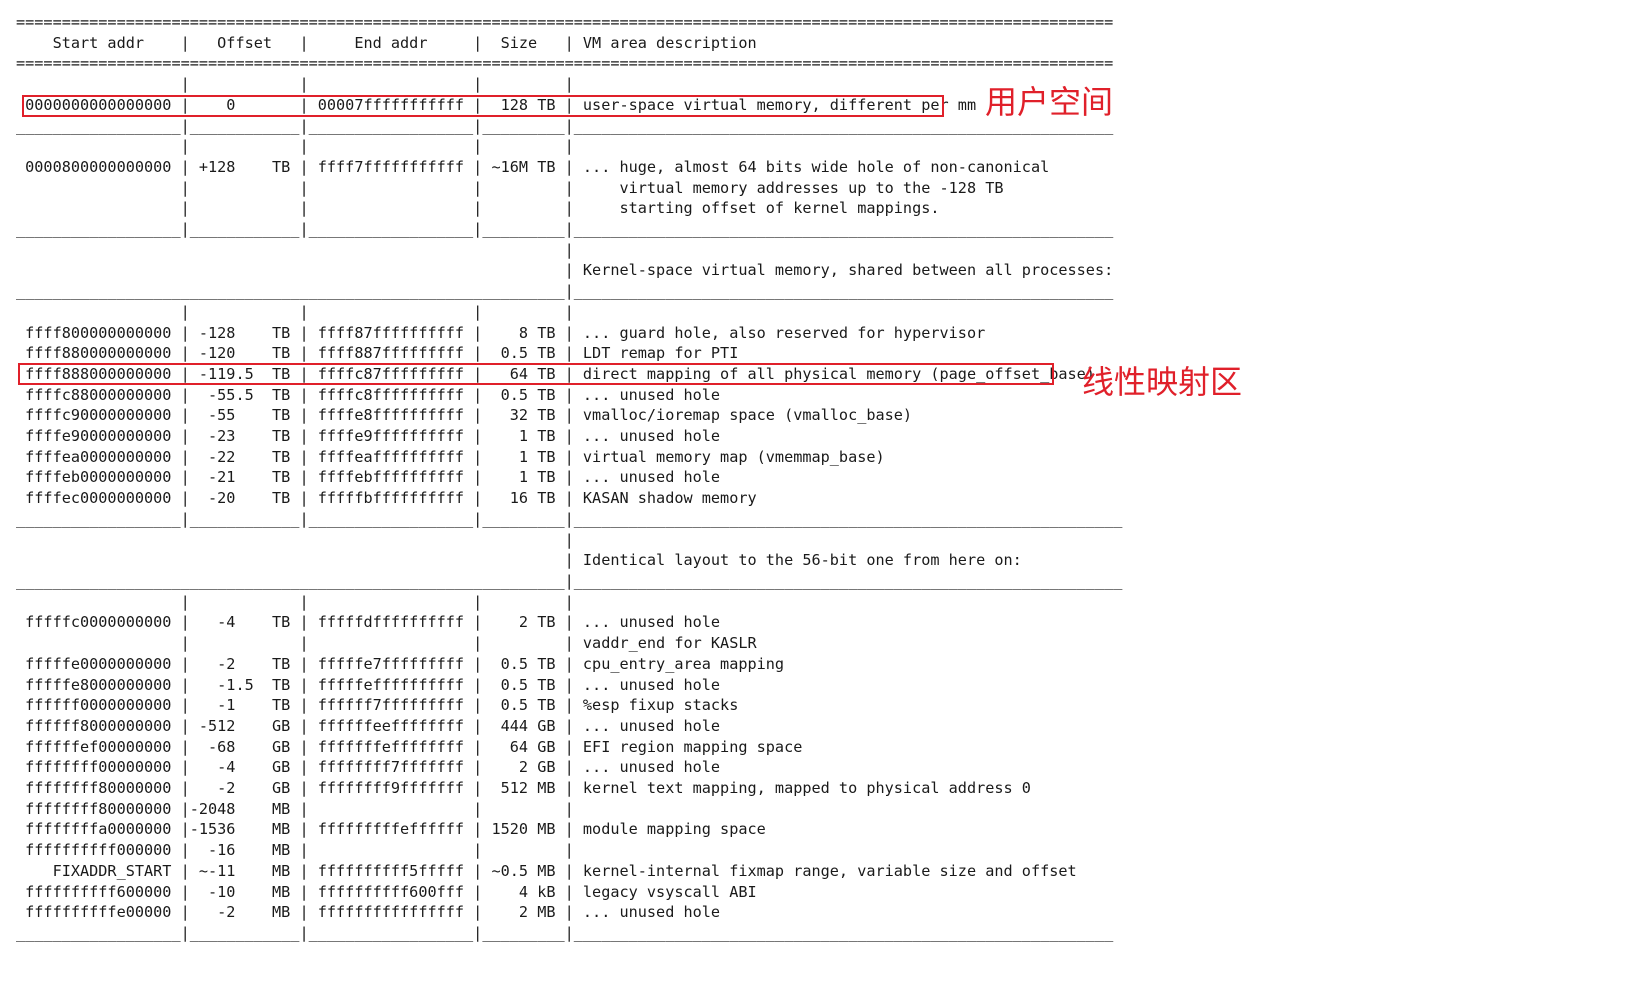 The height and width of the screenshot is (998, 1636). What do you see at coordinates (483, 106) in the screenshot?
I see `user-space-highlight-box` at bounding box center [483, 106].